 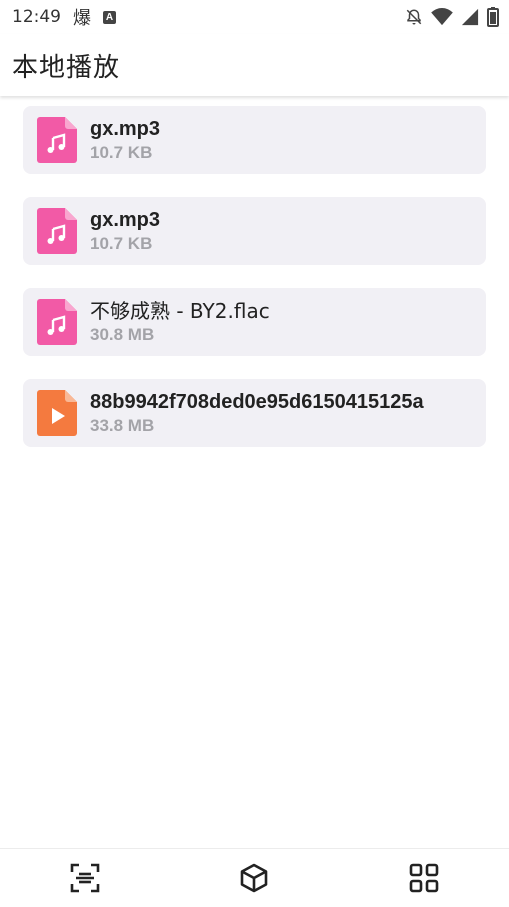 I want to click on bottom-nav, so click(x=254, y=877).